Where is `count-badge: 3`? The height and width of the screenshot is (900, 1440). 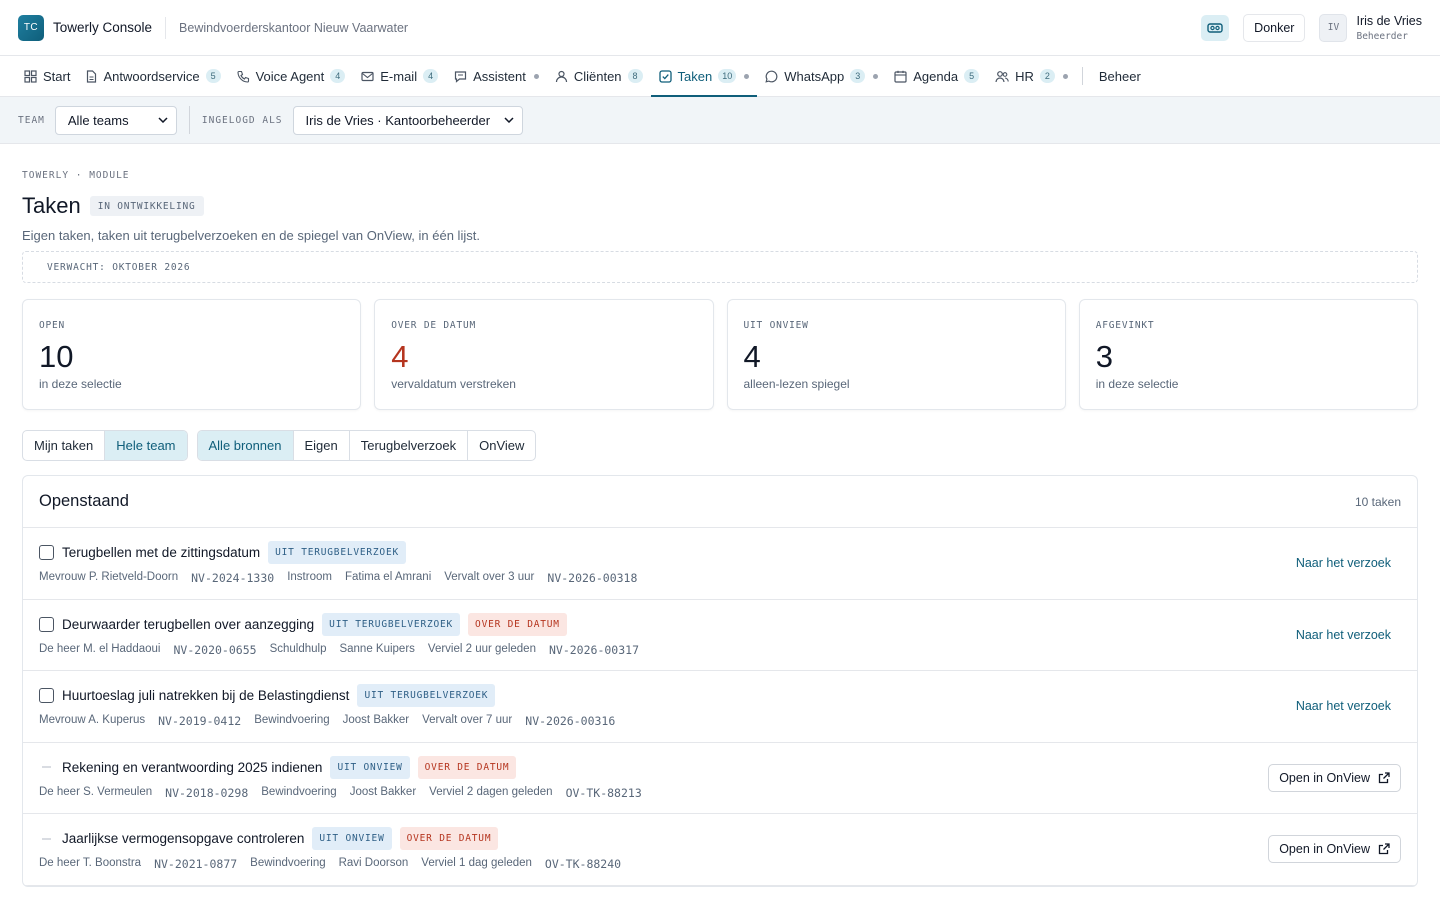 count-badge: 3 is located at coordinates (858, 76).